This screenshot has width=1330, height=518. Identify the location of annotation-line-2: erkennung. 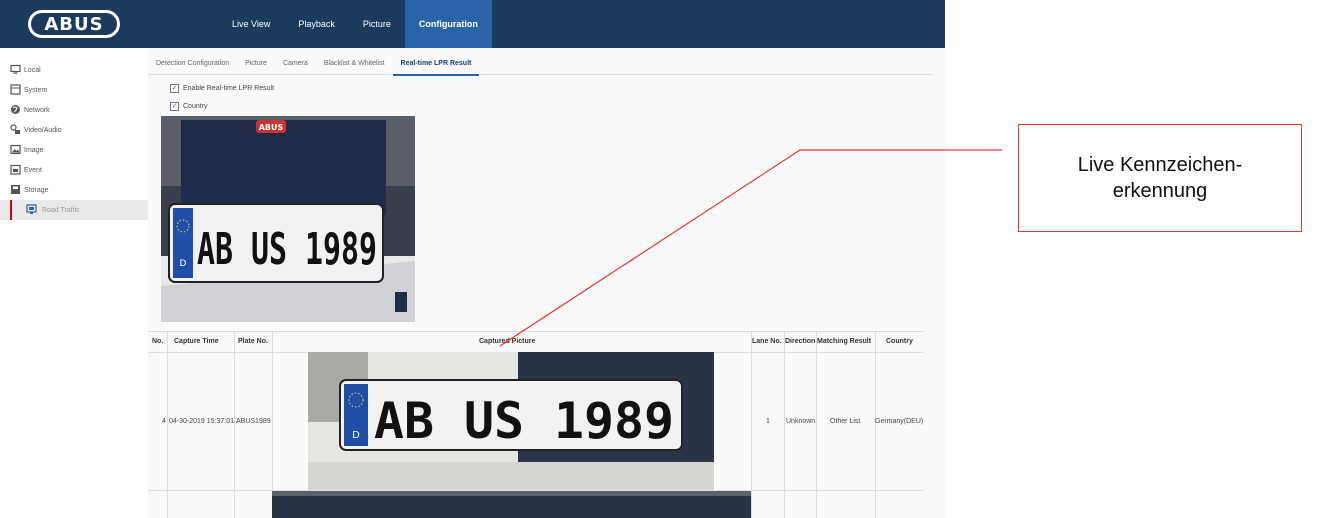
(1160, 191).